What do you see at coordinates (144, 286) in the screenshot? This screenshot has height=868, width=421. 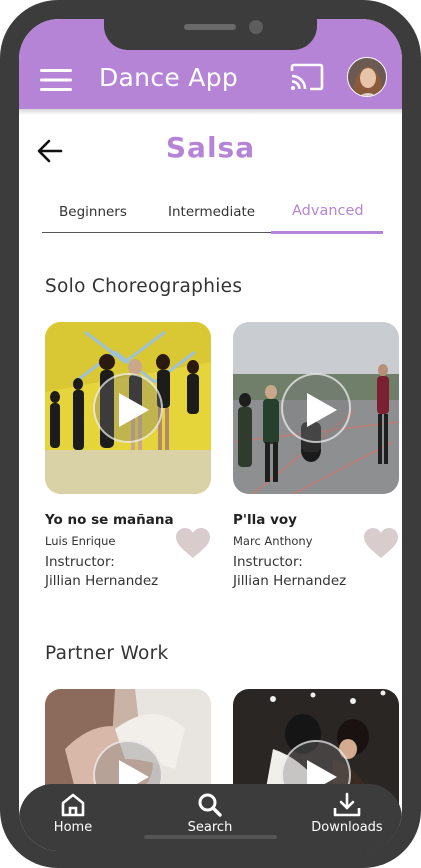 I see `section-title-solo: Solo Choreographies` at bounding box center [144, 286].